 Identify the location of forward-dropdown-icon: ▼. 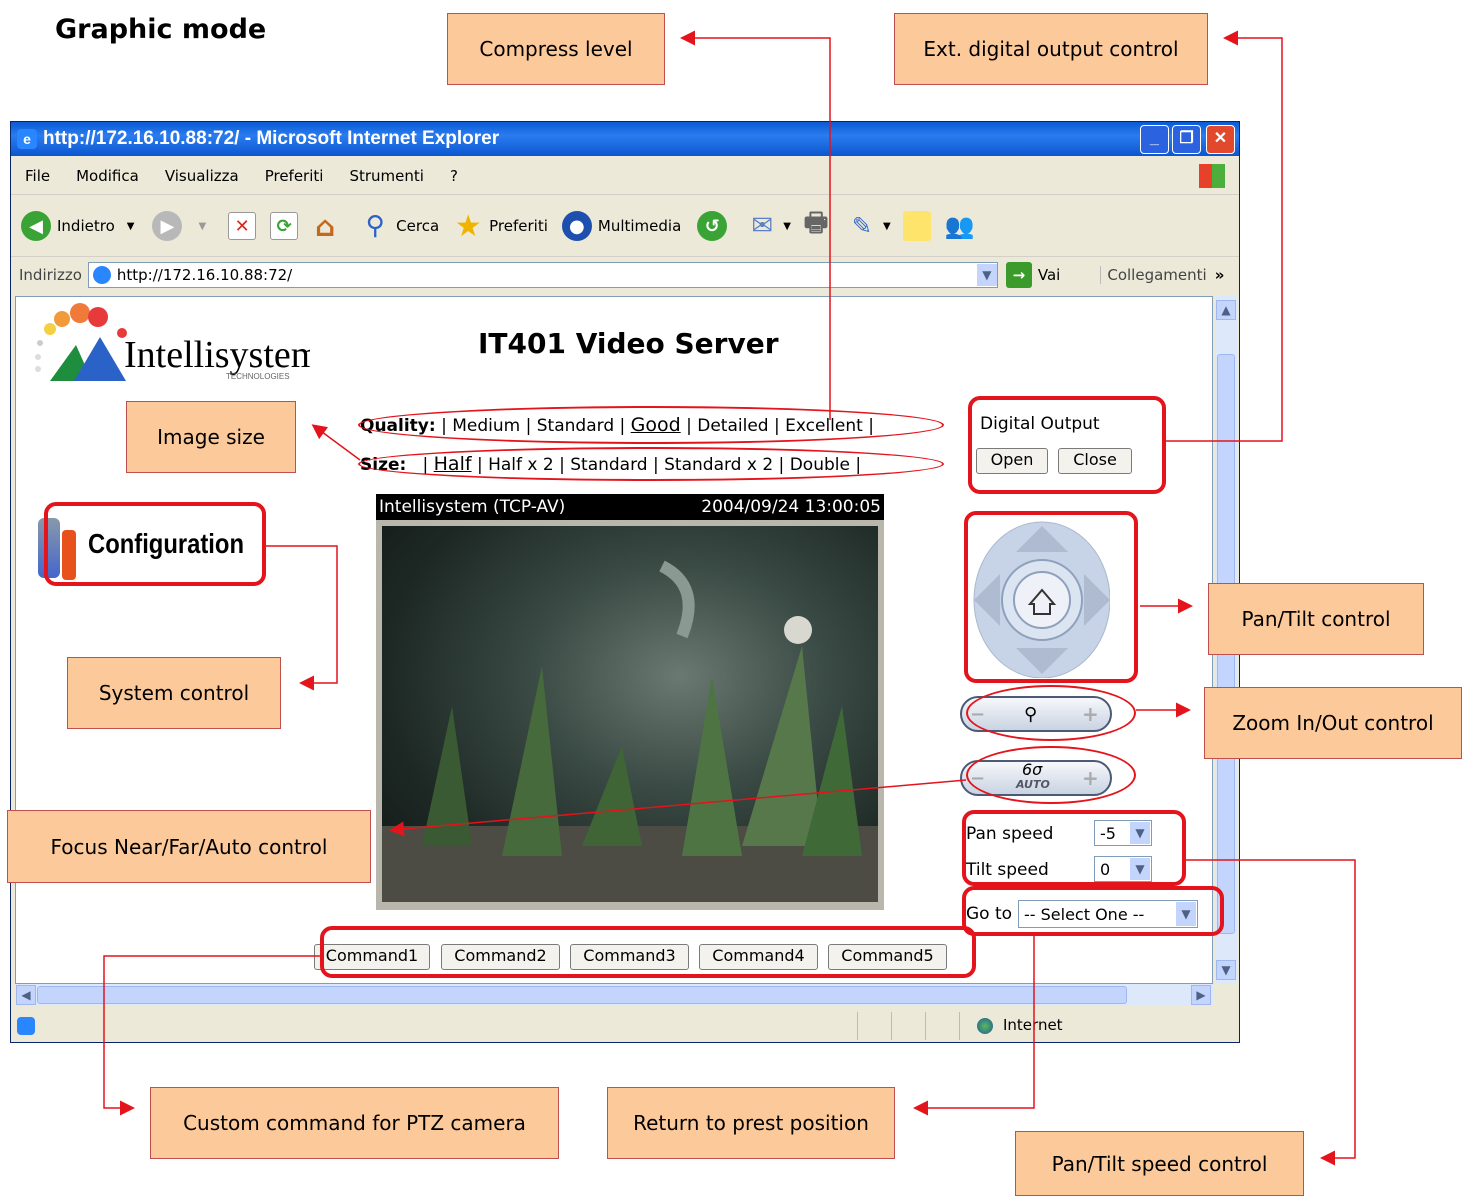
(202, 226).